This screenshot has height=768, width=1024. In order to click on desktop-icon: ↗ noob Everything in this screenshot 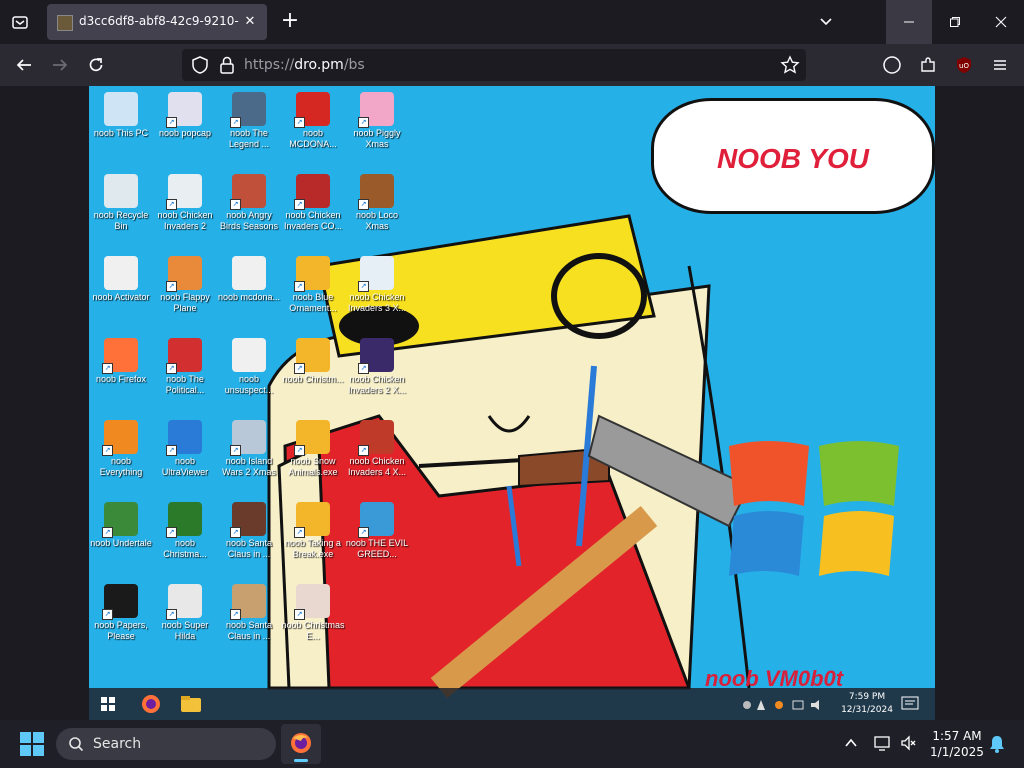, I will do `click(121, 447)`.